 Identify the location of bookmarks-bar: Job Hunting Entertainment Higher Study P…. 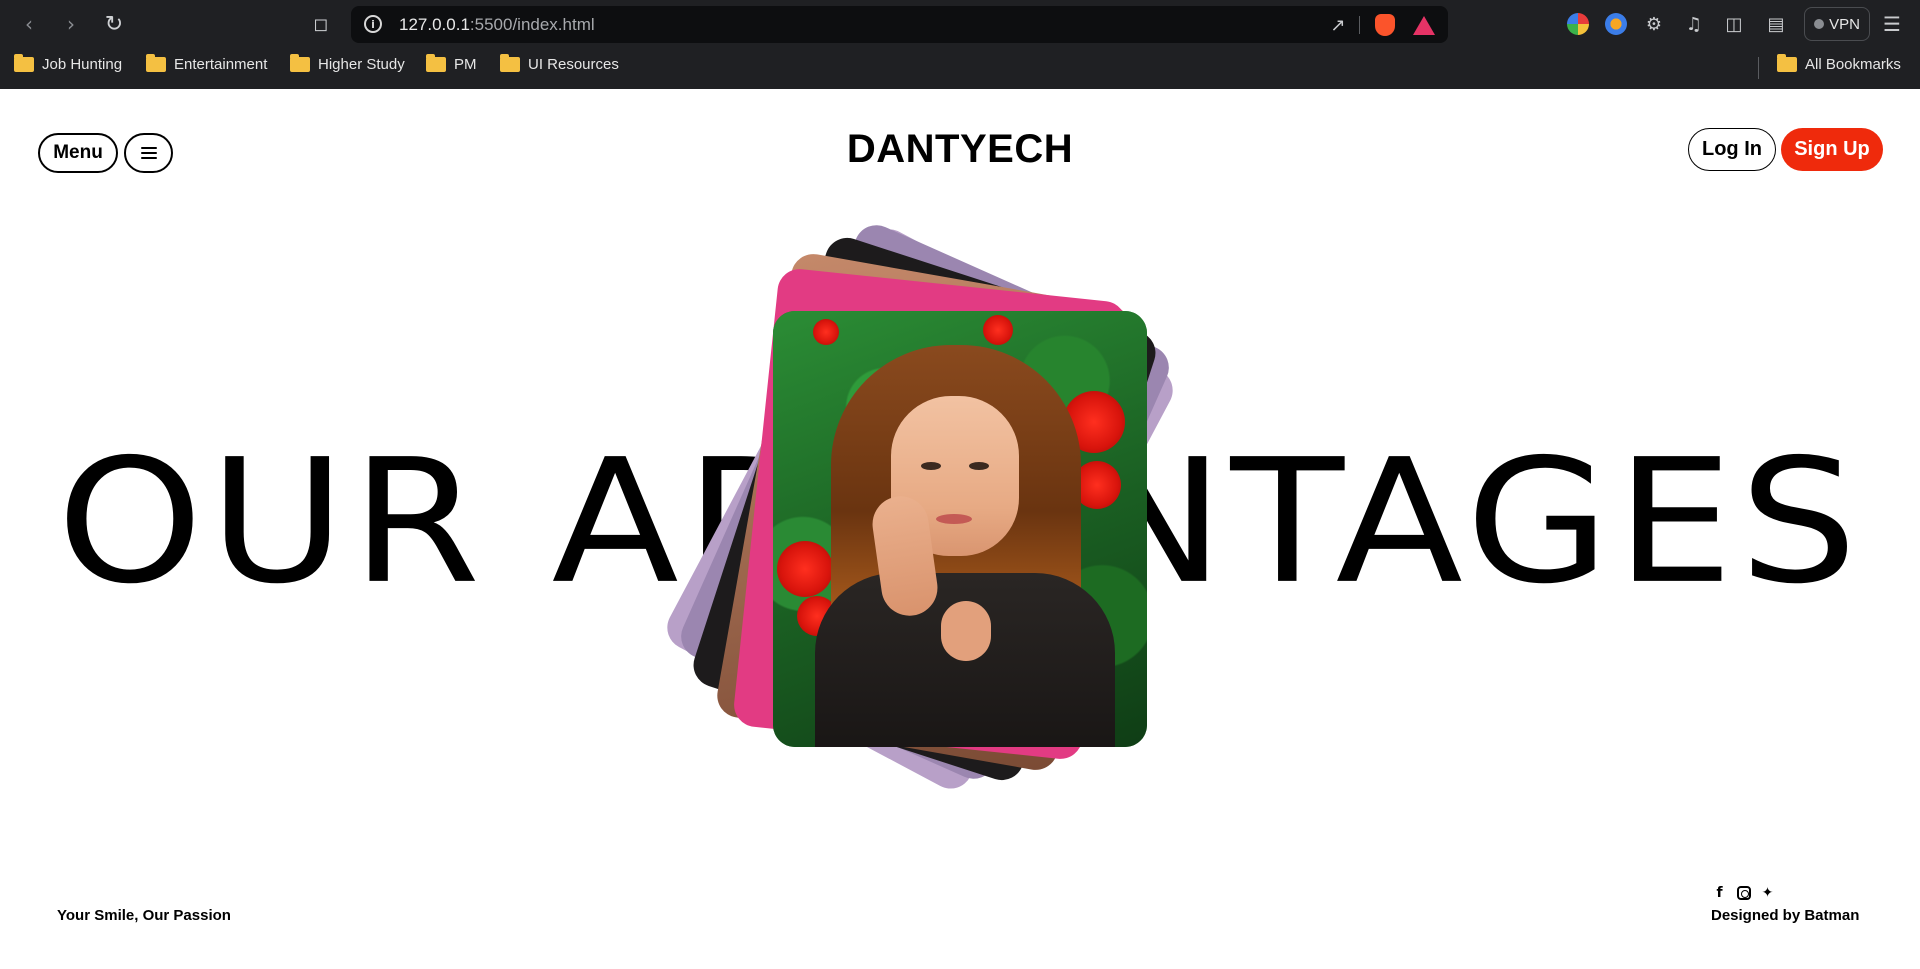
(960, 68).